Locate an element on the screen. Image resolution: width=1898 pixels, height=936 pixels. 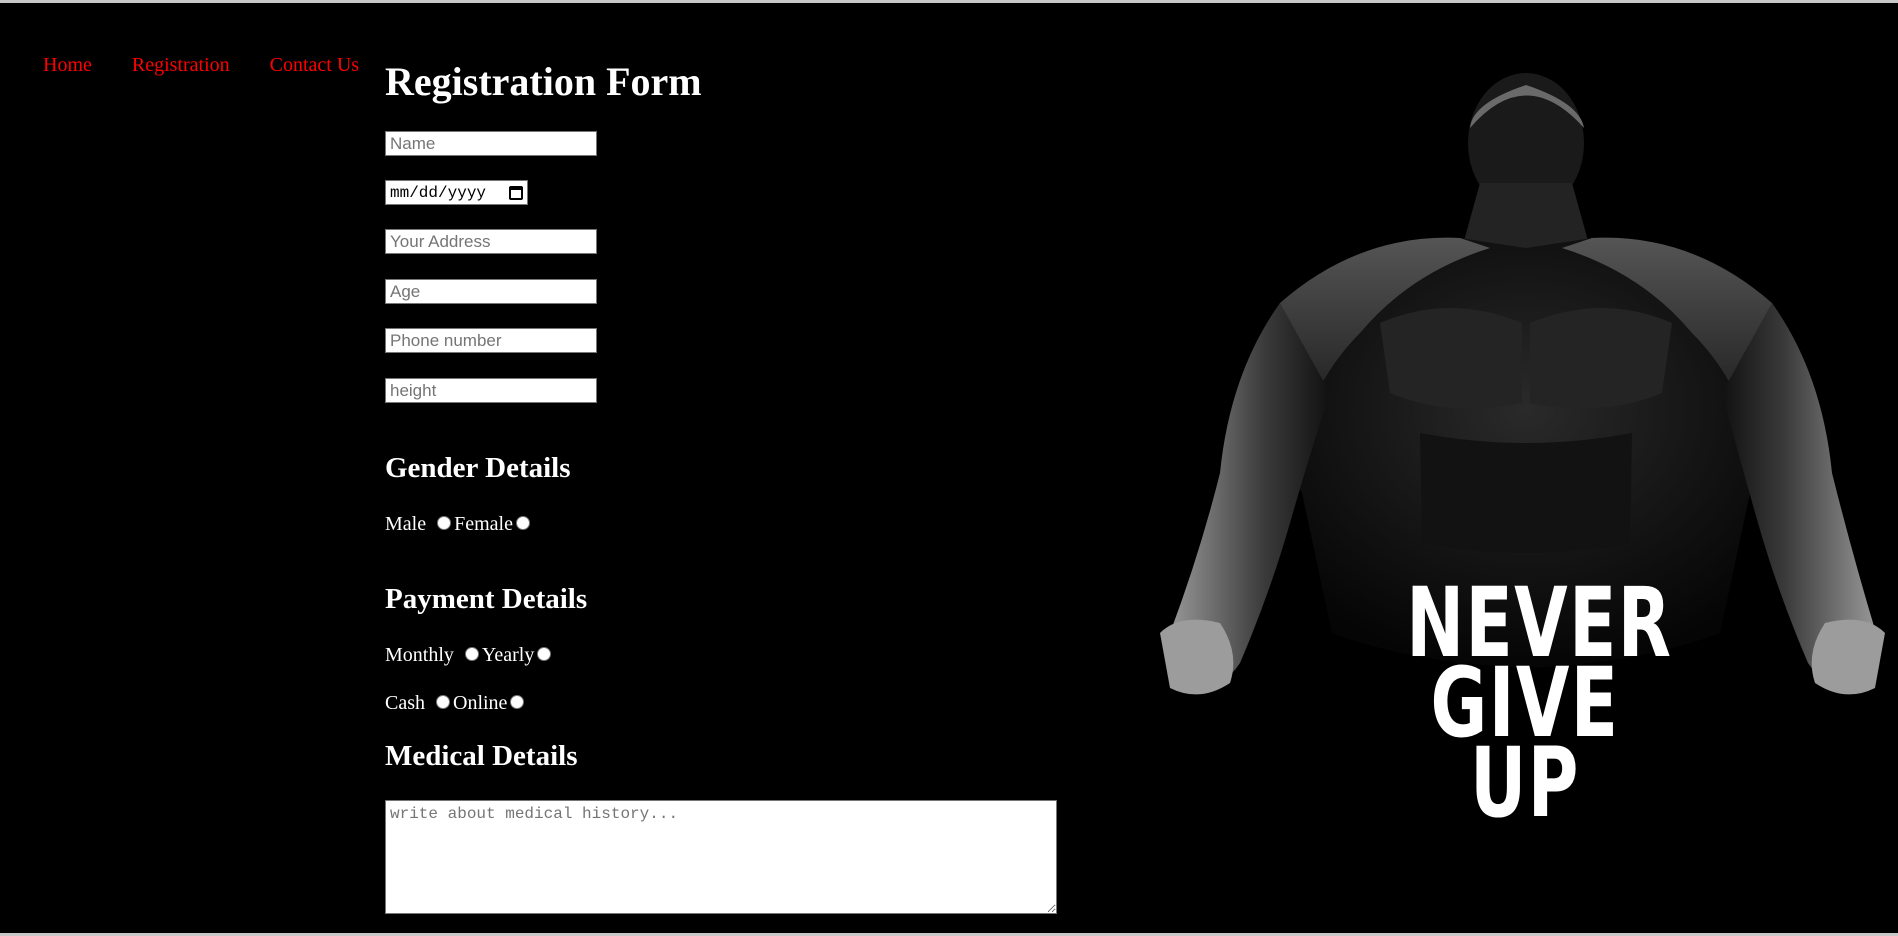
nav-link-registration: Registration is located at coordinates (181, 65).